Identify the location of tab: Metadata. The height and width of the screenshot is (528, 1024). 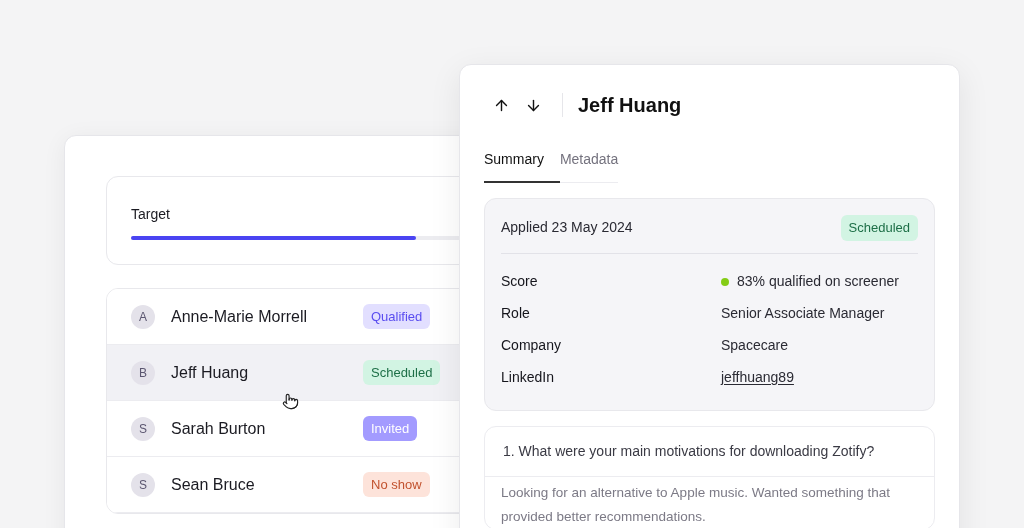
(589, 166).